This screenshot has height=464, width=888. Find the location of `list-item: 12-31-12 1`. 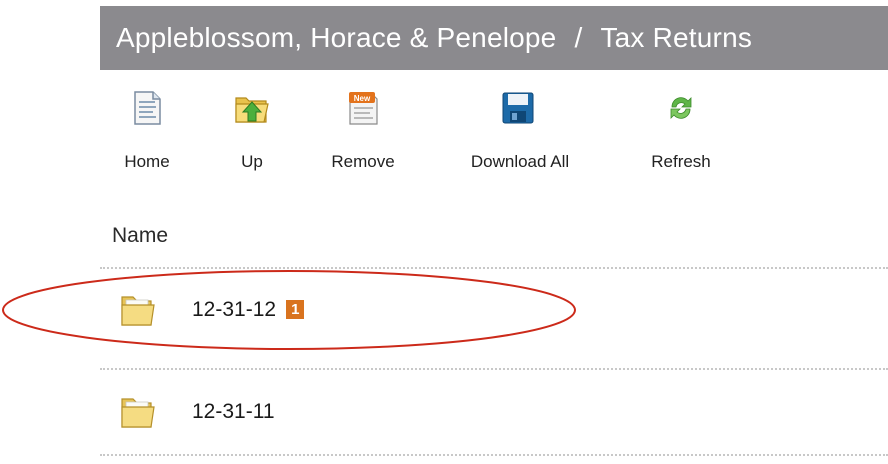

list-item: 12-31-12 1 is located at coordinates (494, 312).